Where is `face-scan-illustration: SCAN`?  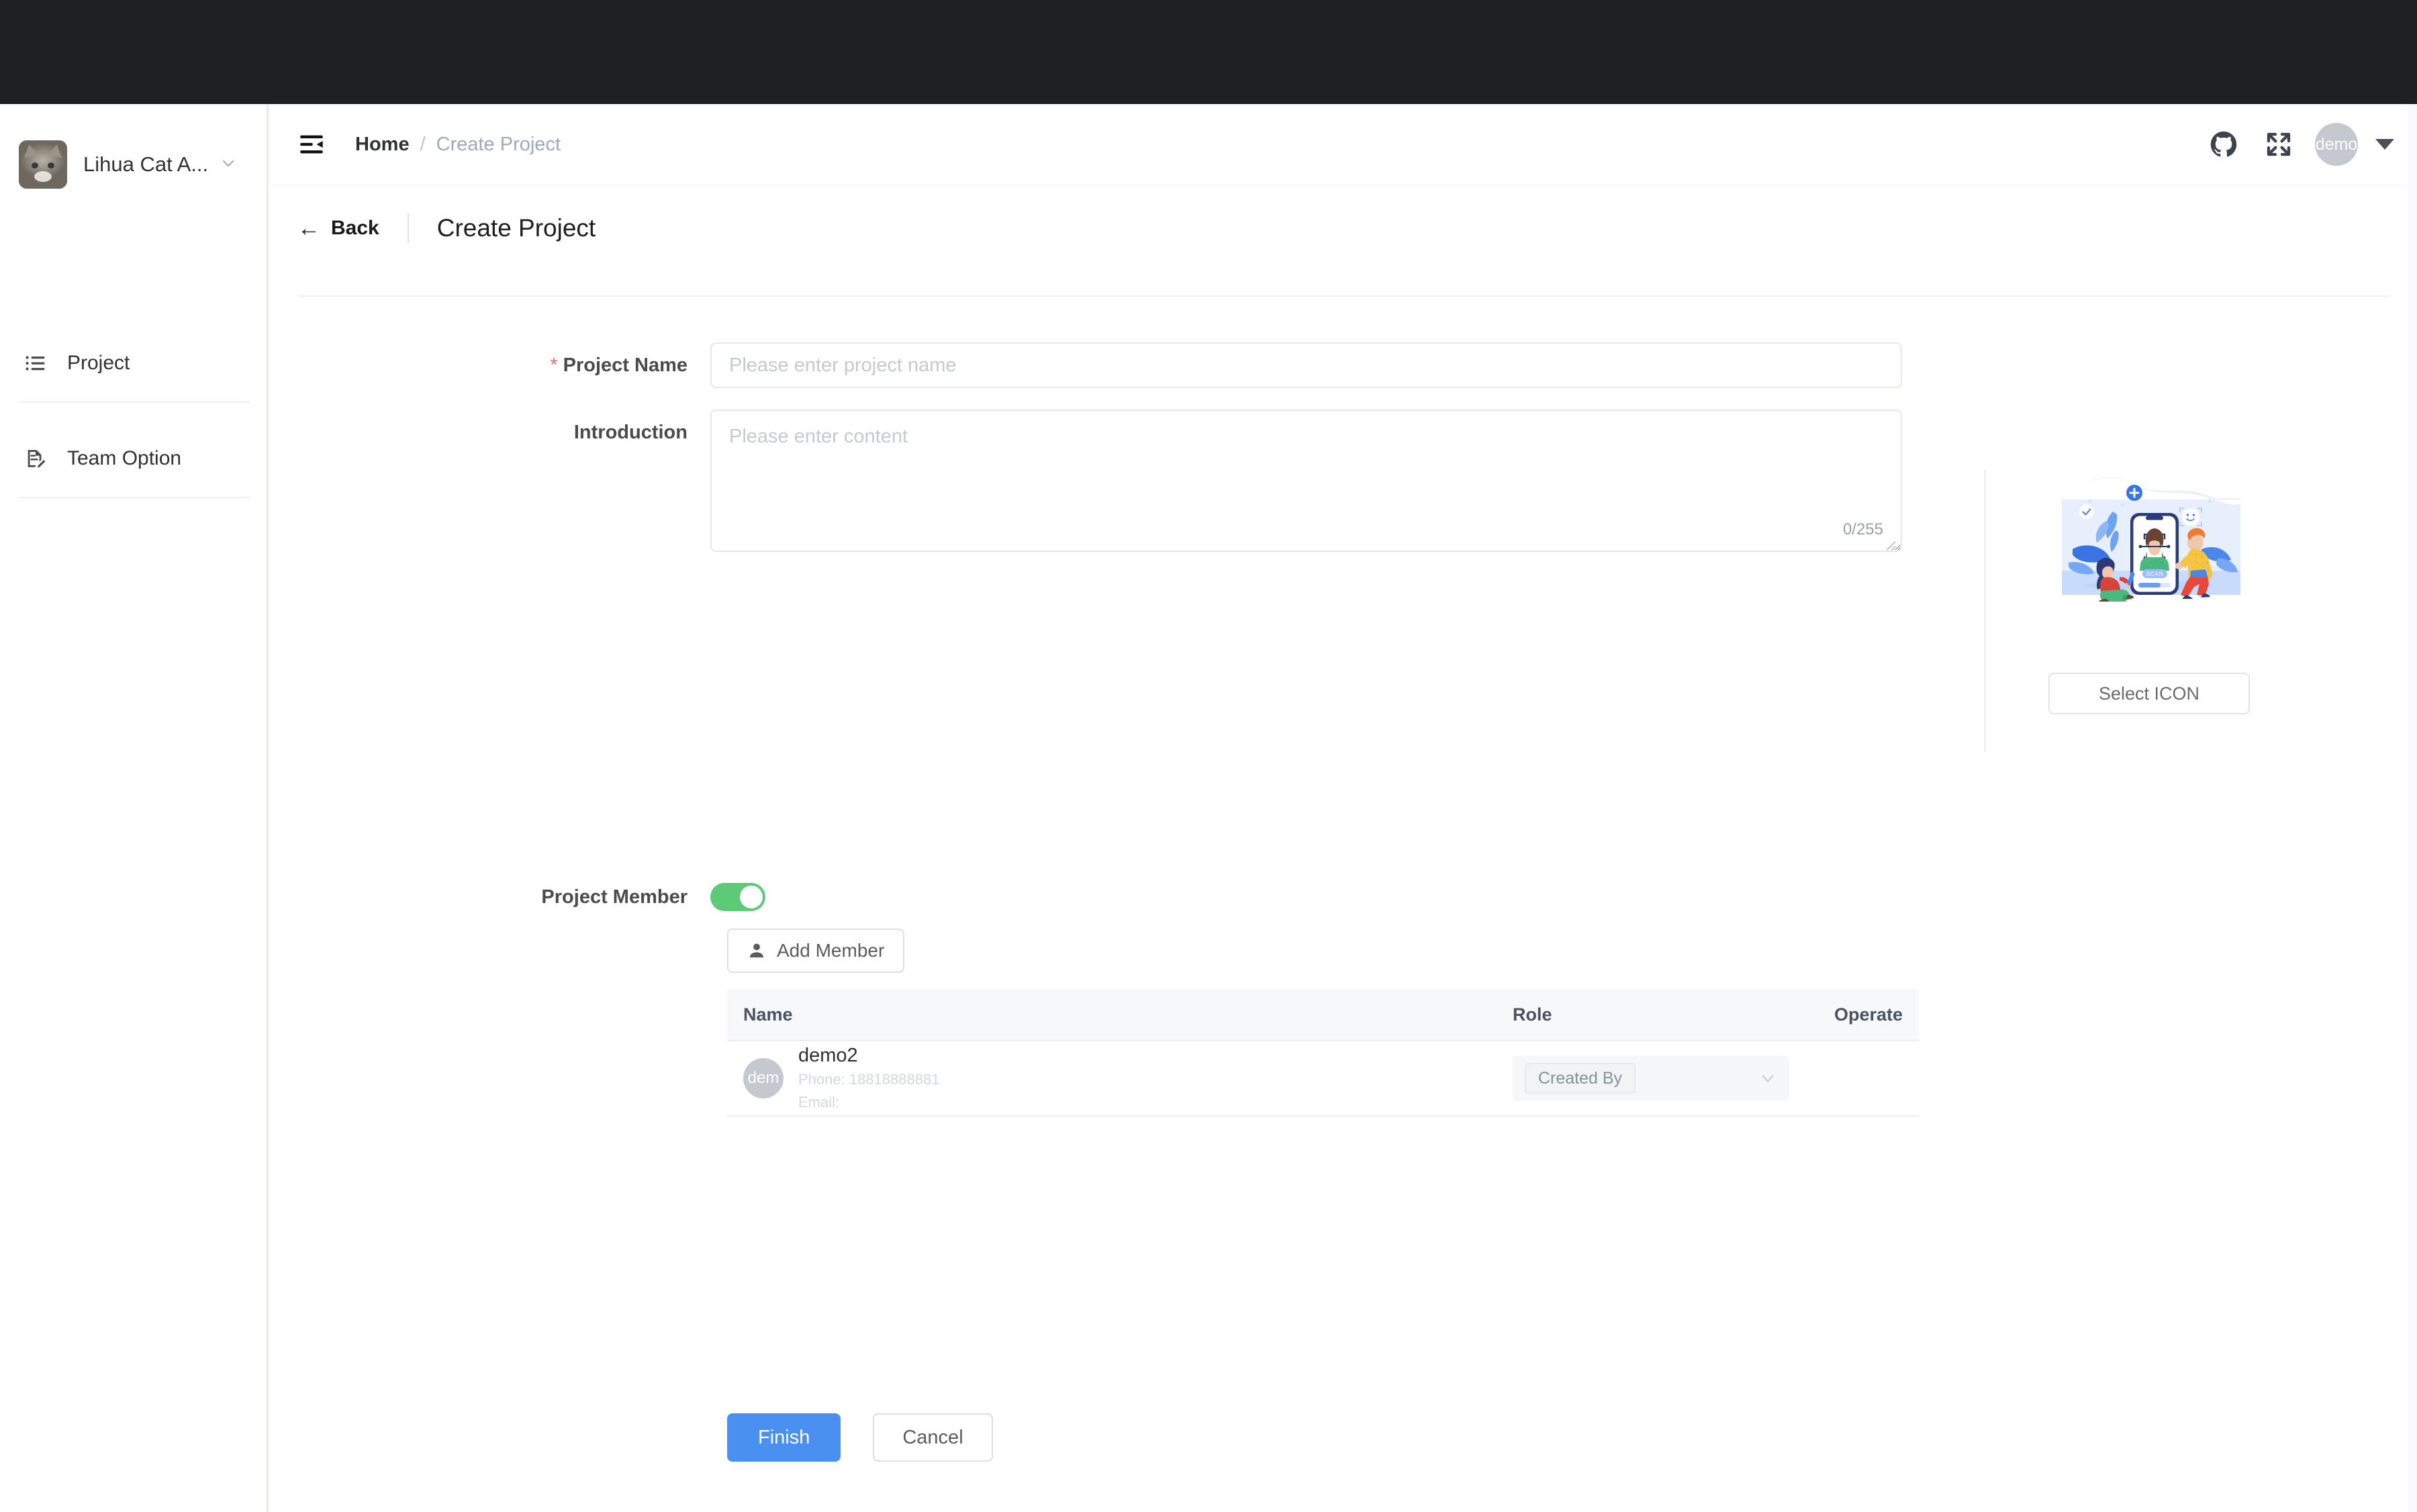
face-scan-illustration: SCAN is located at coordinates (2149, 558).